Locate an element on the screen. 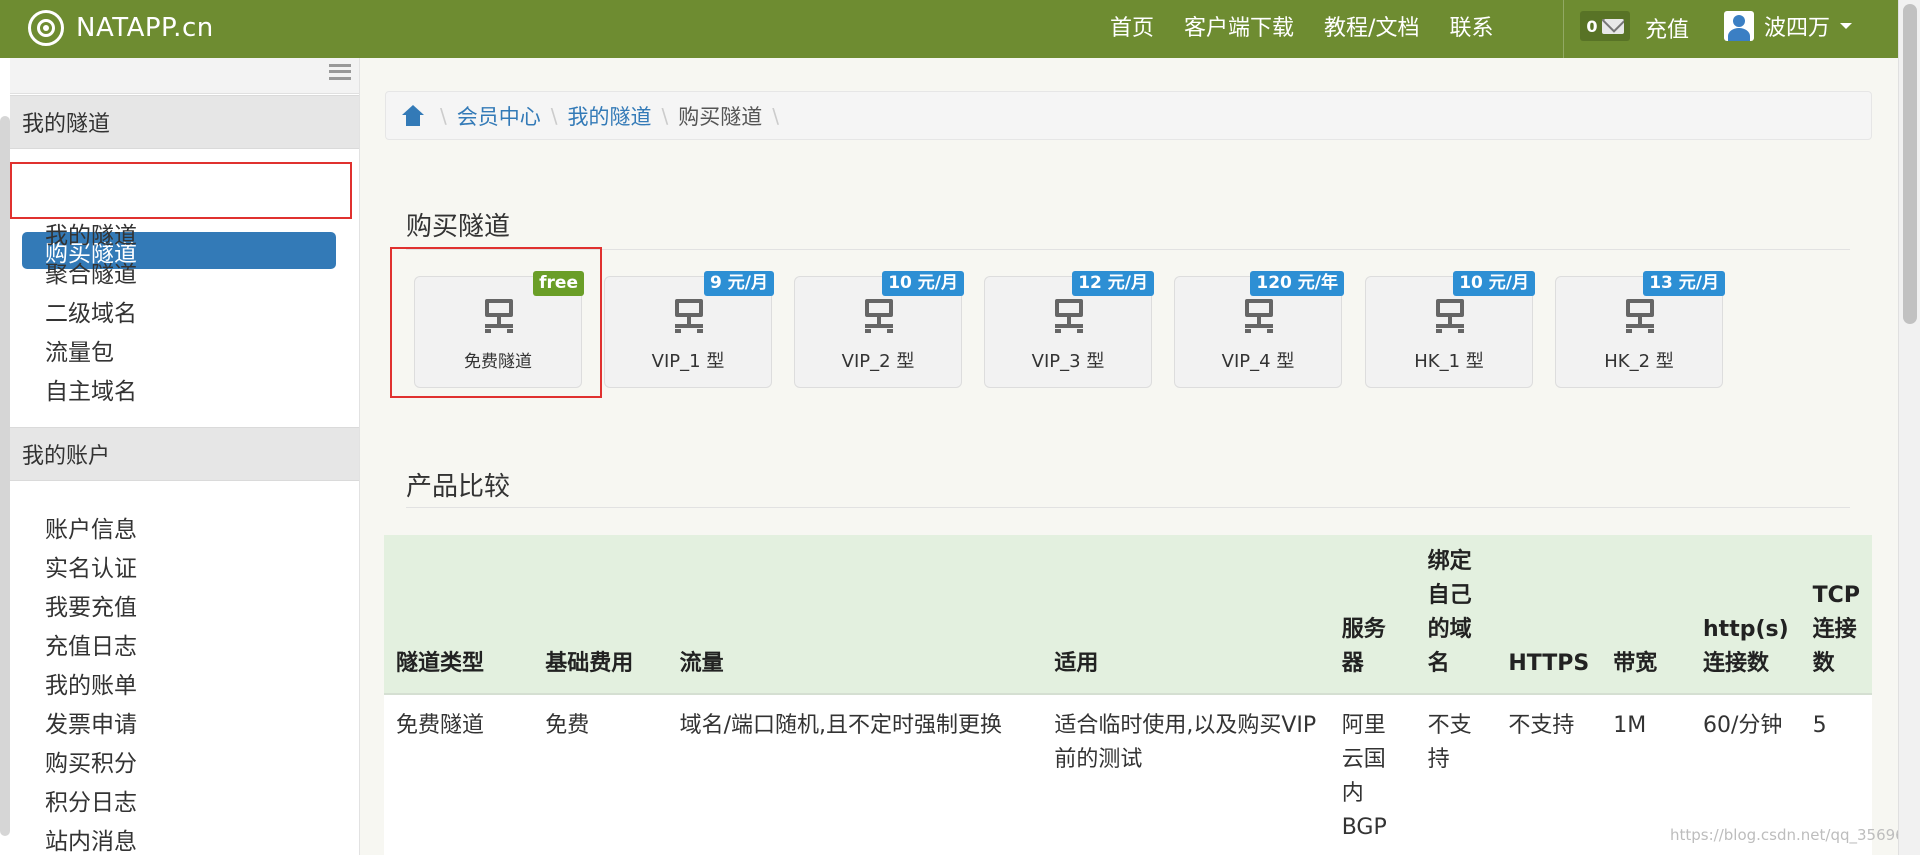  product-card-vip1: 9 元/月 VIP_1 型 is located at coordinates (689, 329).